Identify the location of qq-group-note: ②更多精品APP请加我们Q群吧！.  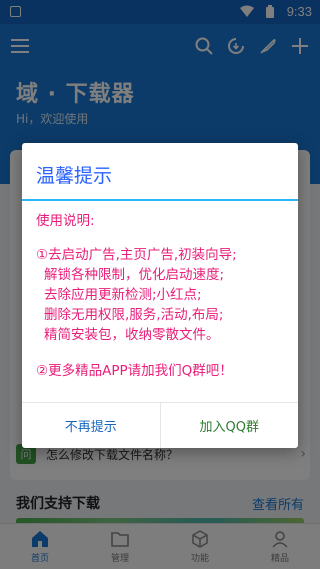
(134, 371).